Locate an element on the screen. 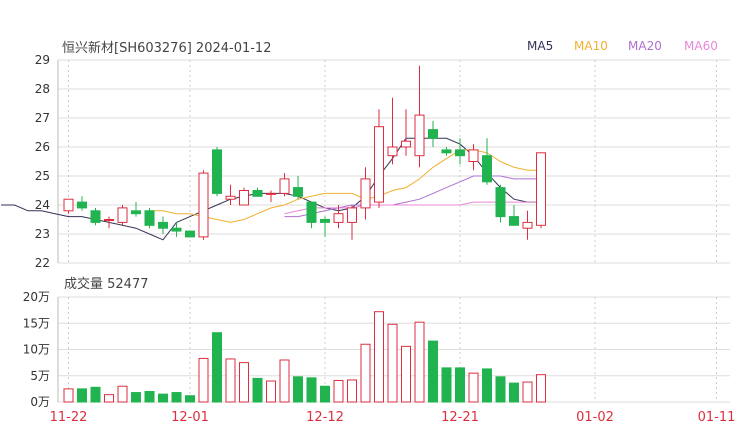 The height and width of the screenshot is (444, 740). price-tick-label: 24 is located at coordinates (42, 205).